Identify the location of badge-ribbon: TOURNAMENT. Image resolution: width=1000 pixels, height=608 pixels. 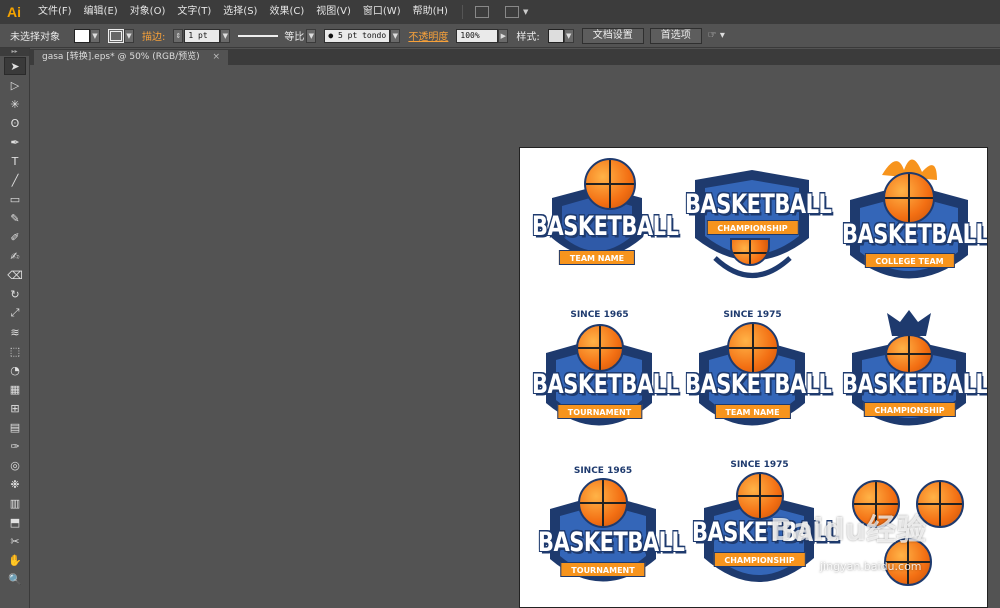
(603, 569).